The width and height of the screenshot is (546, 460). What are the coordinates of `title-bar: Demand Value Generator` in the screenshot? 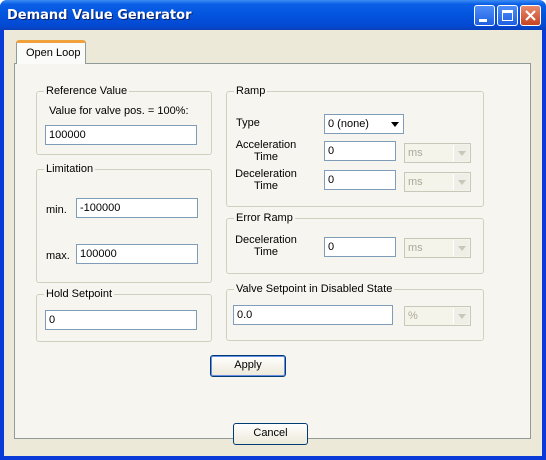 It's located at (273, 15).